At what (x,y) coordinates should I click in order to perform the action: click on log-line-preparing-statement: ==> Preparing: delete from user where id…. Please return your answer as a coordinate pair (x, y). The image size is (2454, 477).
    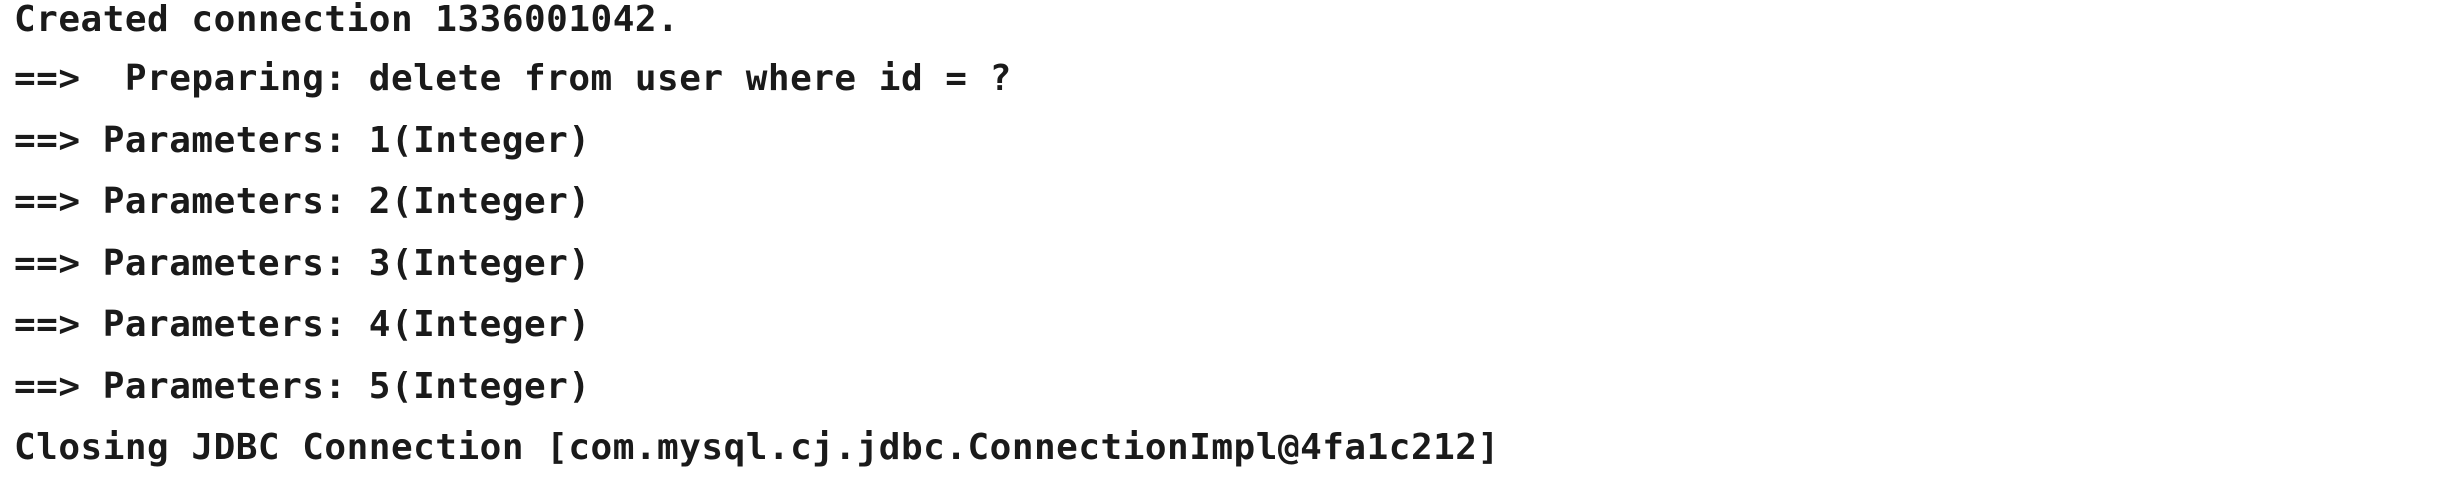
    Looking at the image, I should click on (513, 78).